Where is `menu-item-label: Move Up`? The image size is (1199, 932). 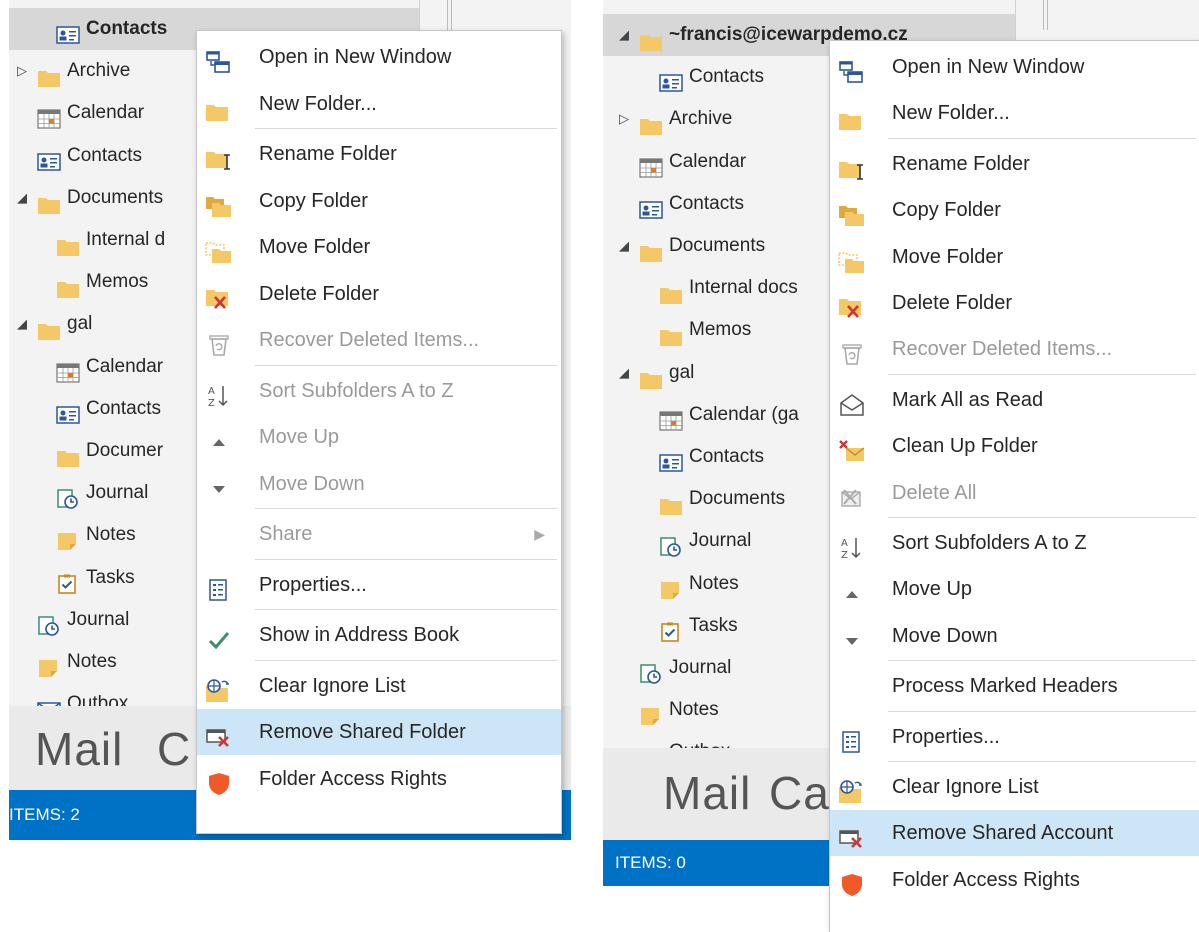
menu-item-label: Move Up is located at coordinates (932, 589).